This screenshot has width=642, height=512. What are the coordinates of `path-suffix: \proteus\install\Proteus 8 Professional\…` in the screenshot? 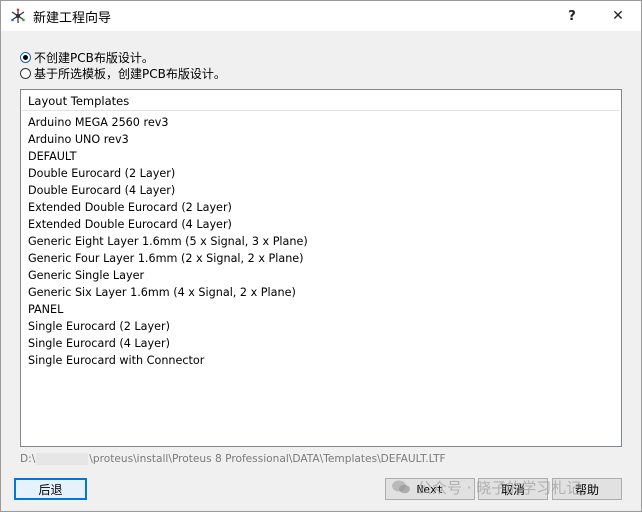 It's located at (267, 459).